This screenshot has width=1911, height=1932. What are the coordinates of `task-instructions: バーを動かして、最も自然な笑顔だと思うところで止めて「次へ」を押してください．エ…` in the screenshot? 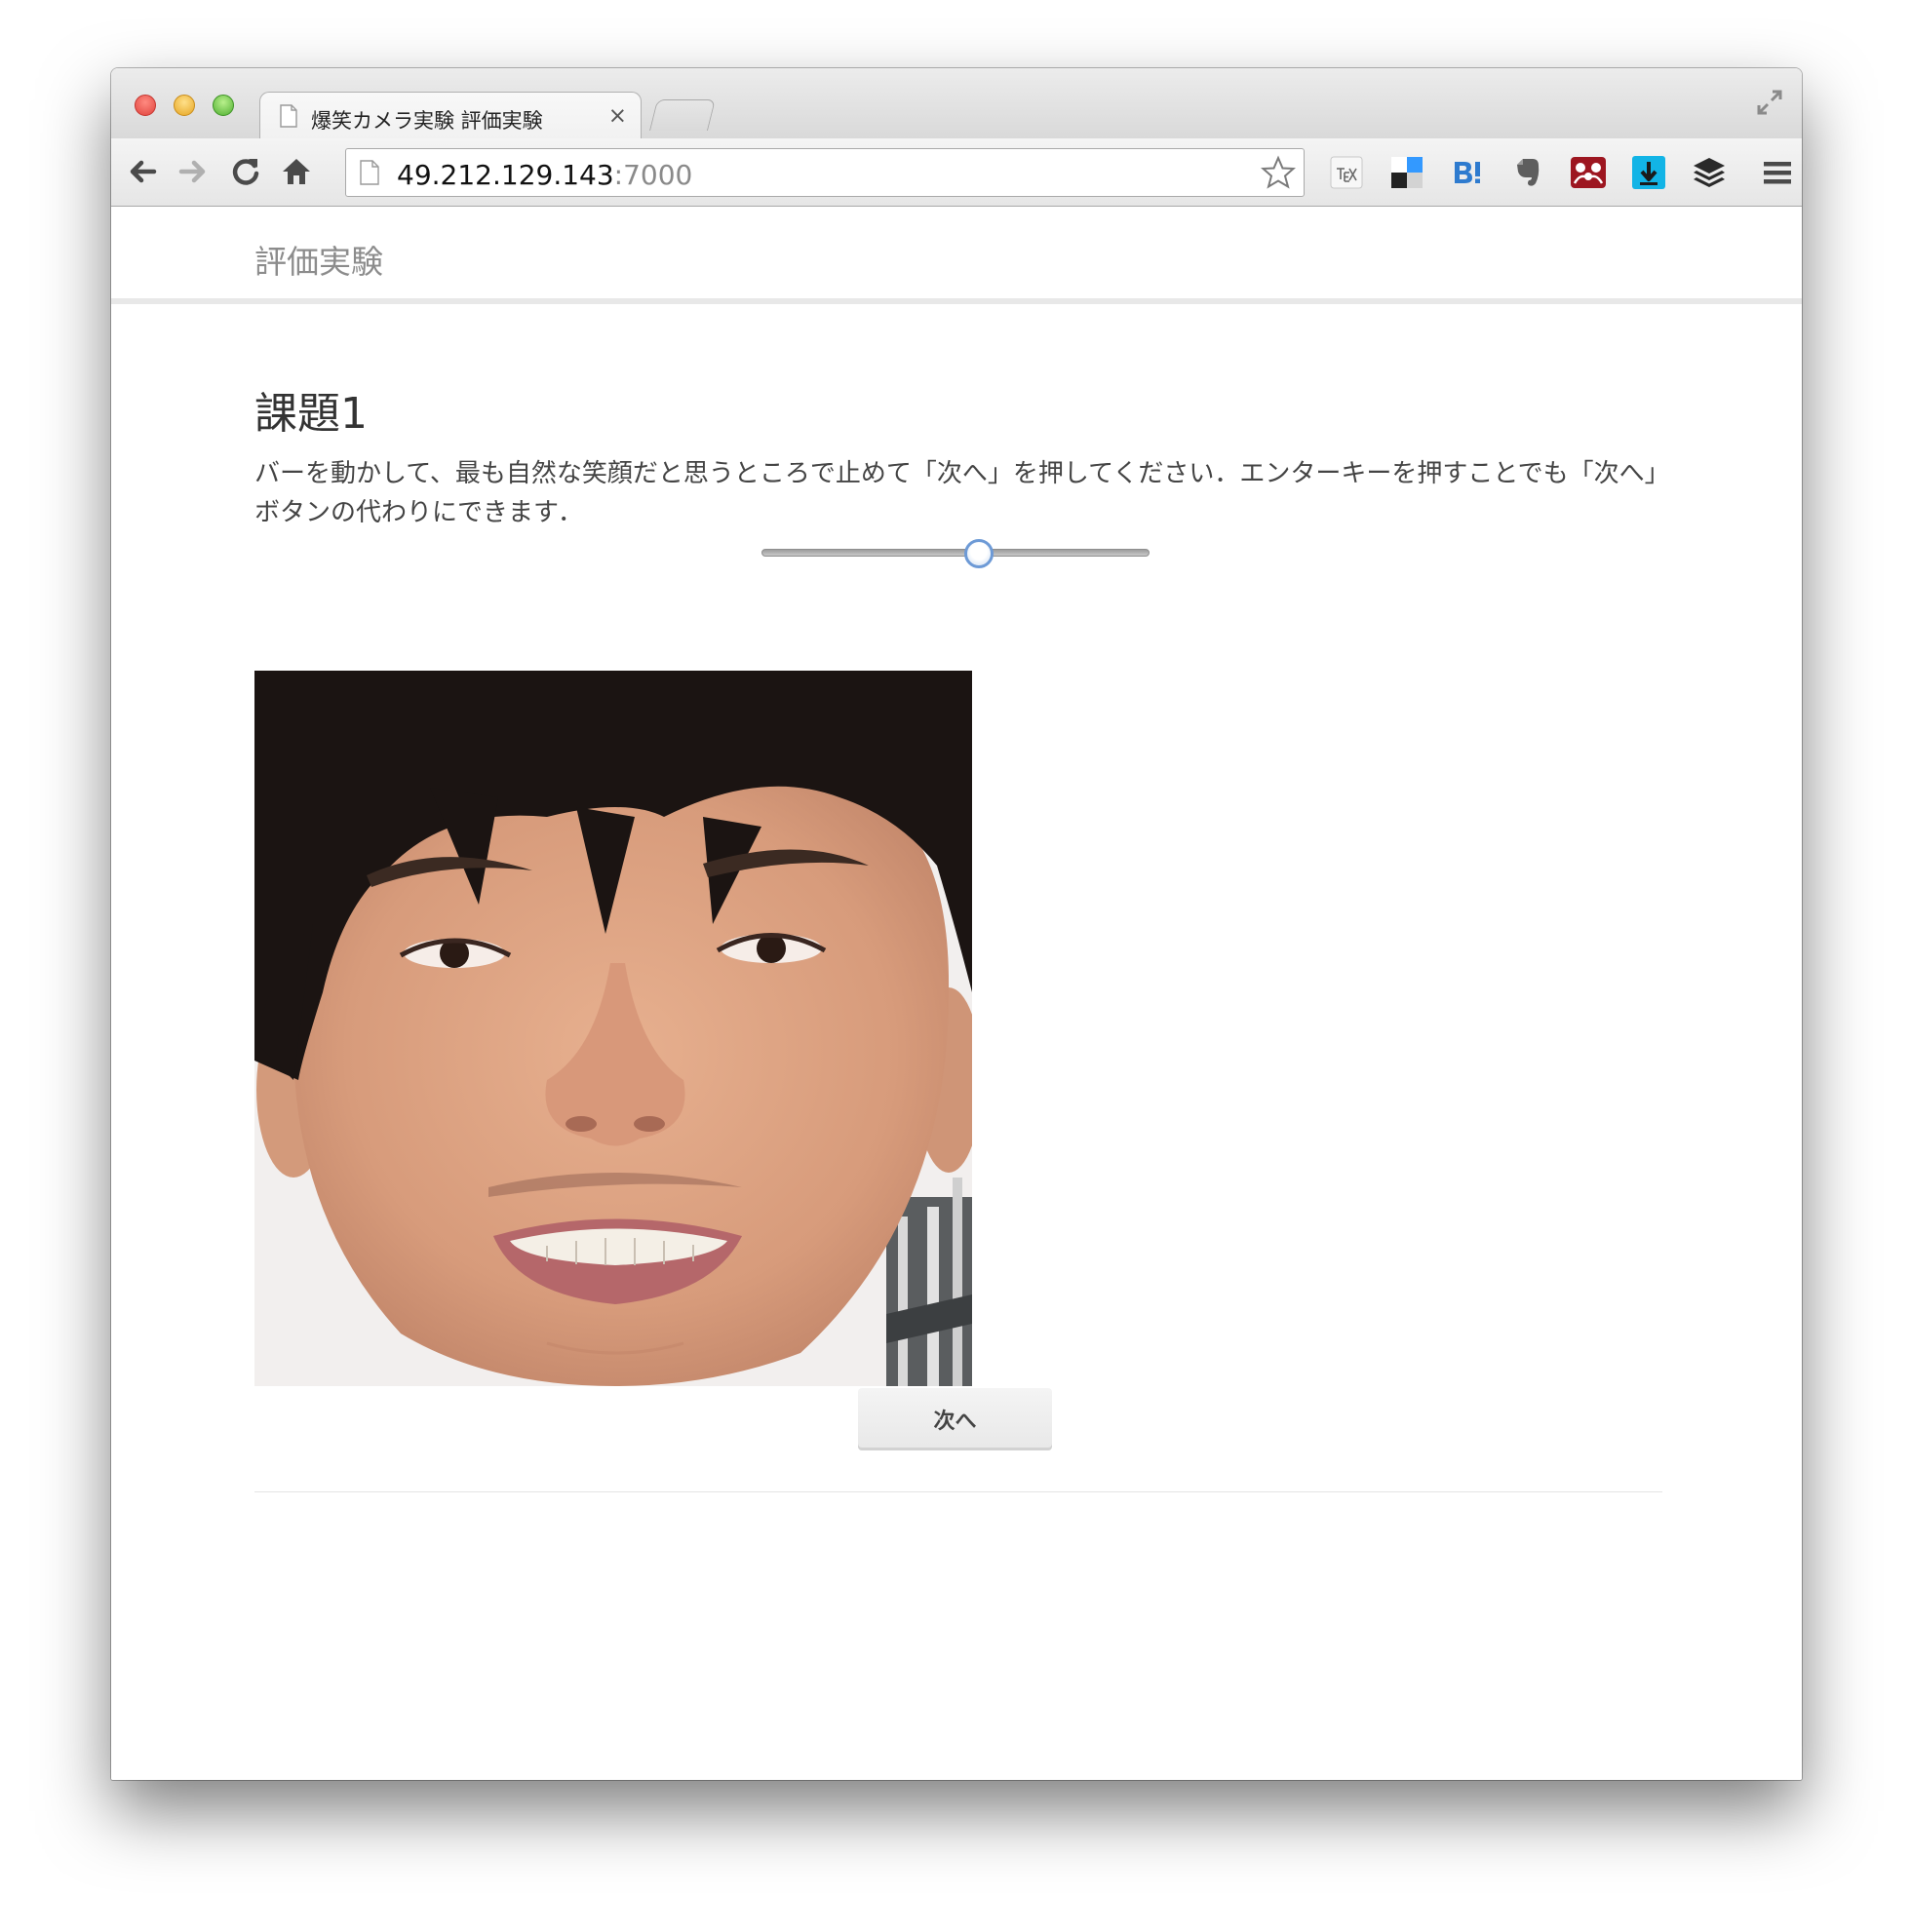 It's located at (956, 493).